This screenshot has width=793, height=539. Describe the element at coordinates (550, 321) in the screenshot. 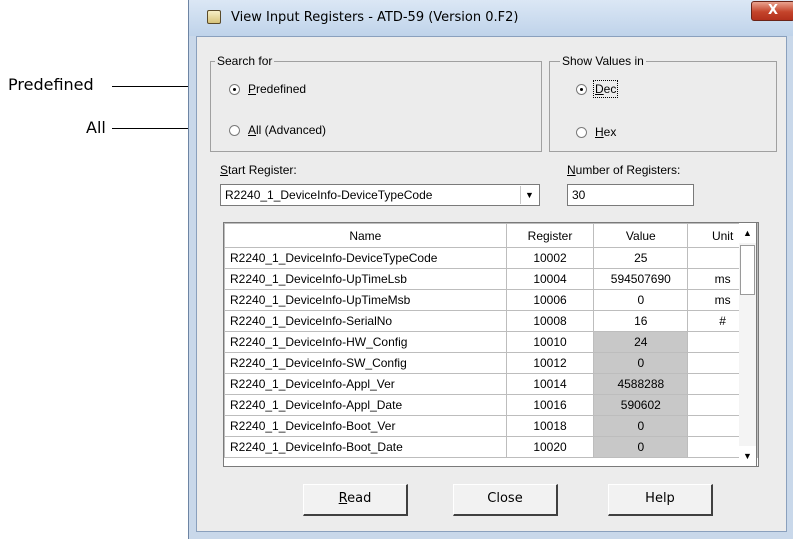

I see `cell-register: 10008` at that location.